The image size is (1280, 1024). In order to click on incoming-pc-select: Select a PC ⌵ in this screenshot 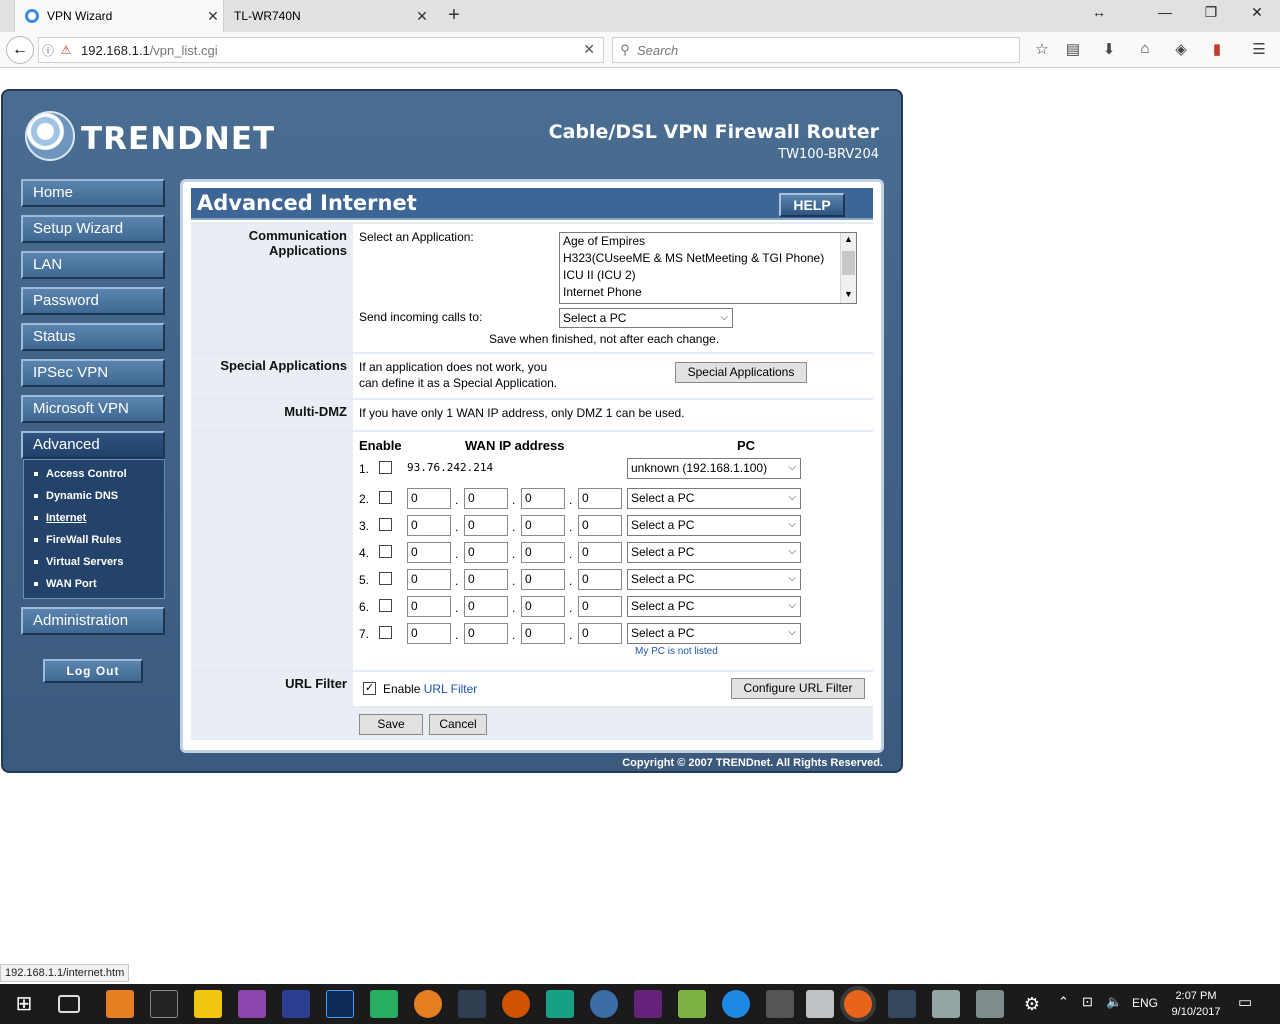, I will do `click(646, 318)`.